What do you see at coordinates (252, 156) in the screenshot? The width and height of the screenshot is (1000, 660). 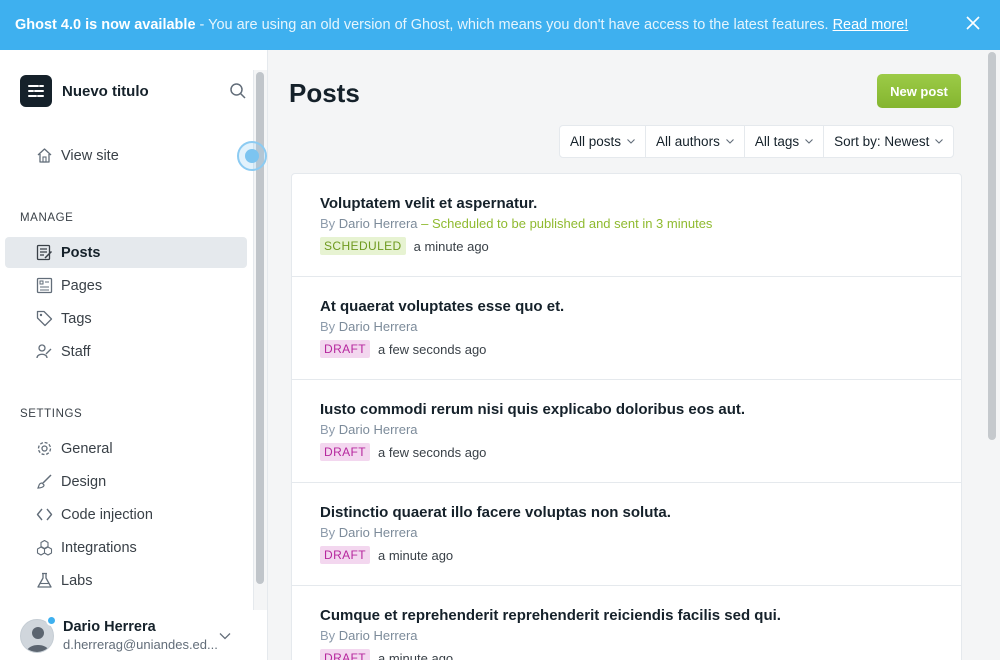 I see `cursor-indicator` at bounding box center [252, 156].